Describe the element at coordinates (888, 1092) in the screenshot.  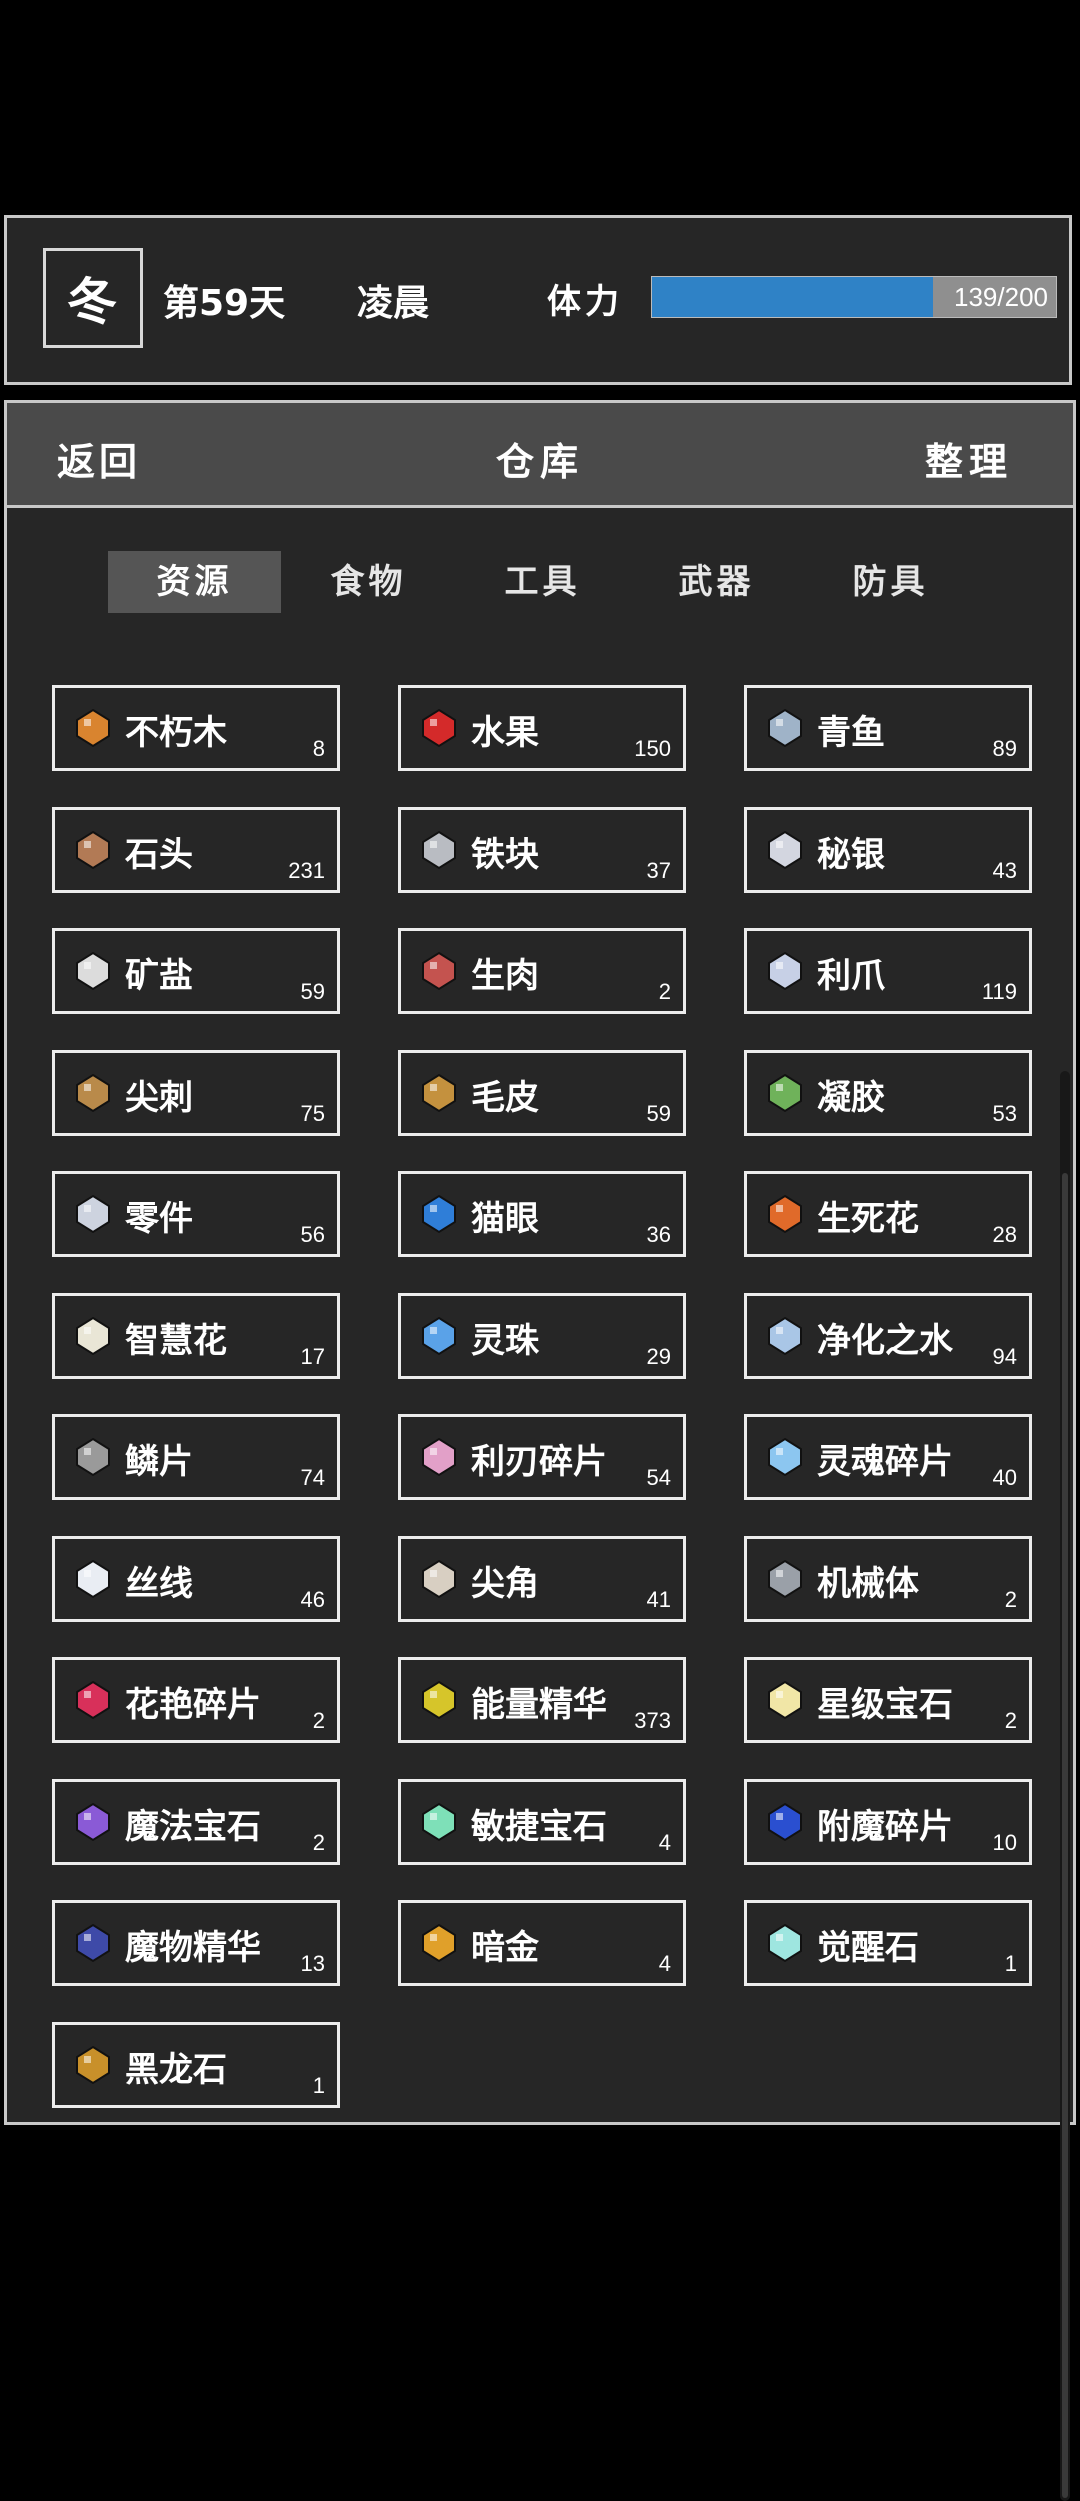
I see `item-slot: 凝胶 53` at that location.